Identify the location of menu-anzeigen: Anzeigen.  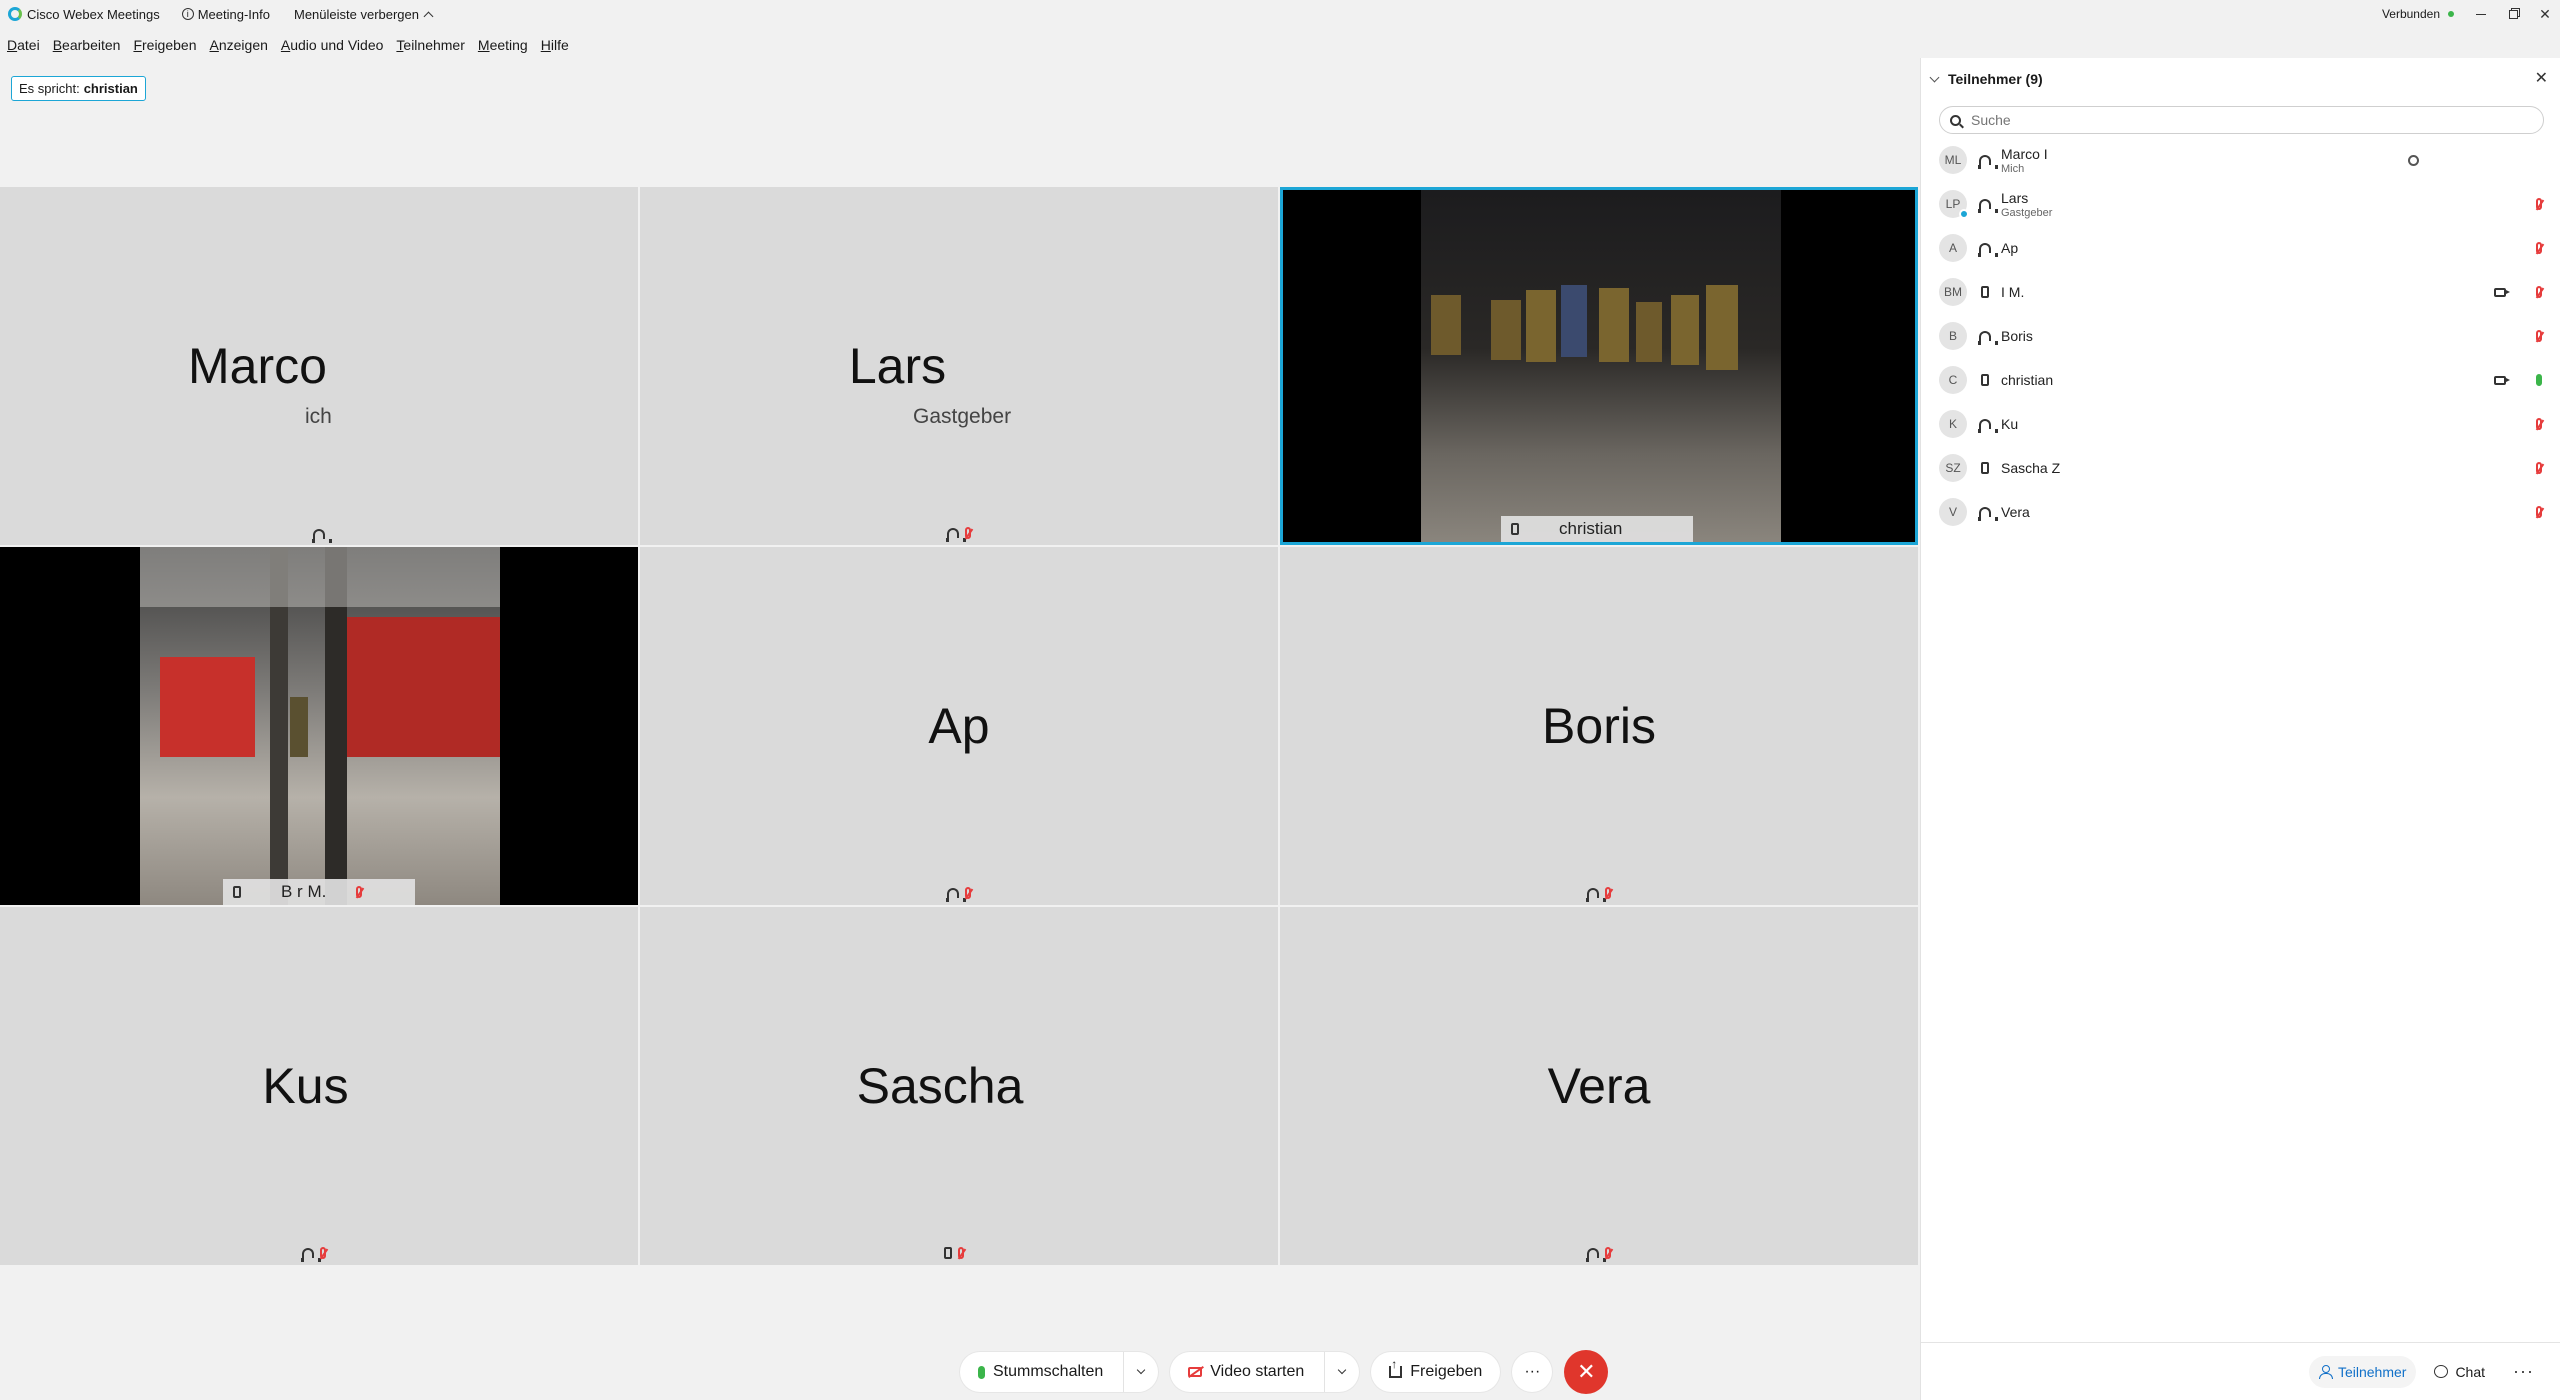
(239, 45).